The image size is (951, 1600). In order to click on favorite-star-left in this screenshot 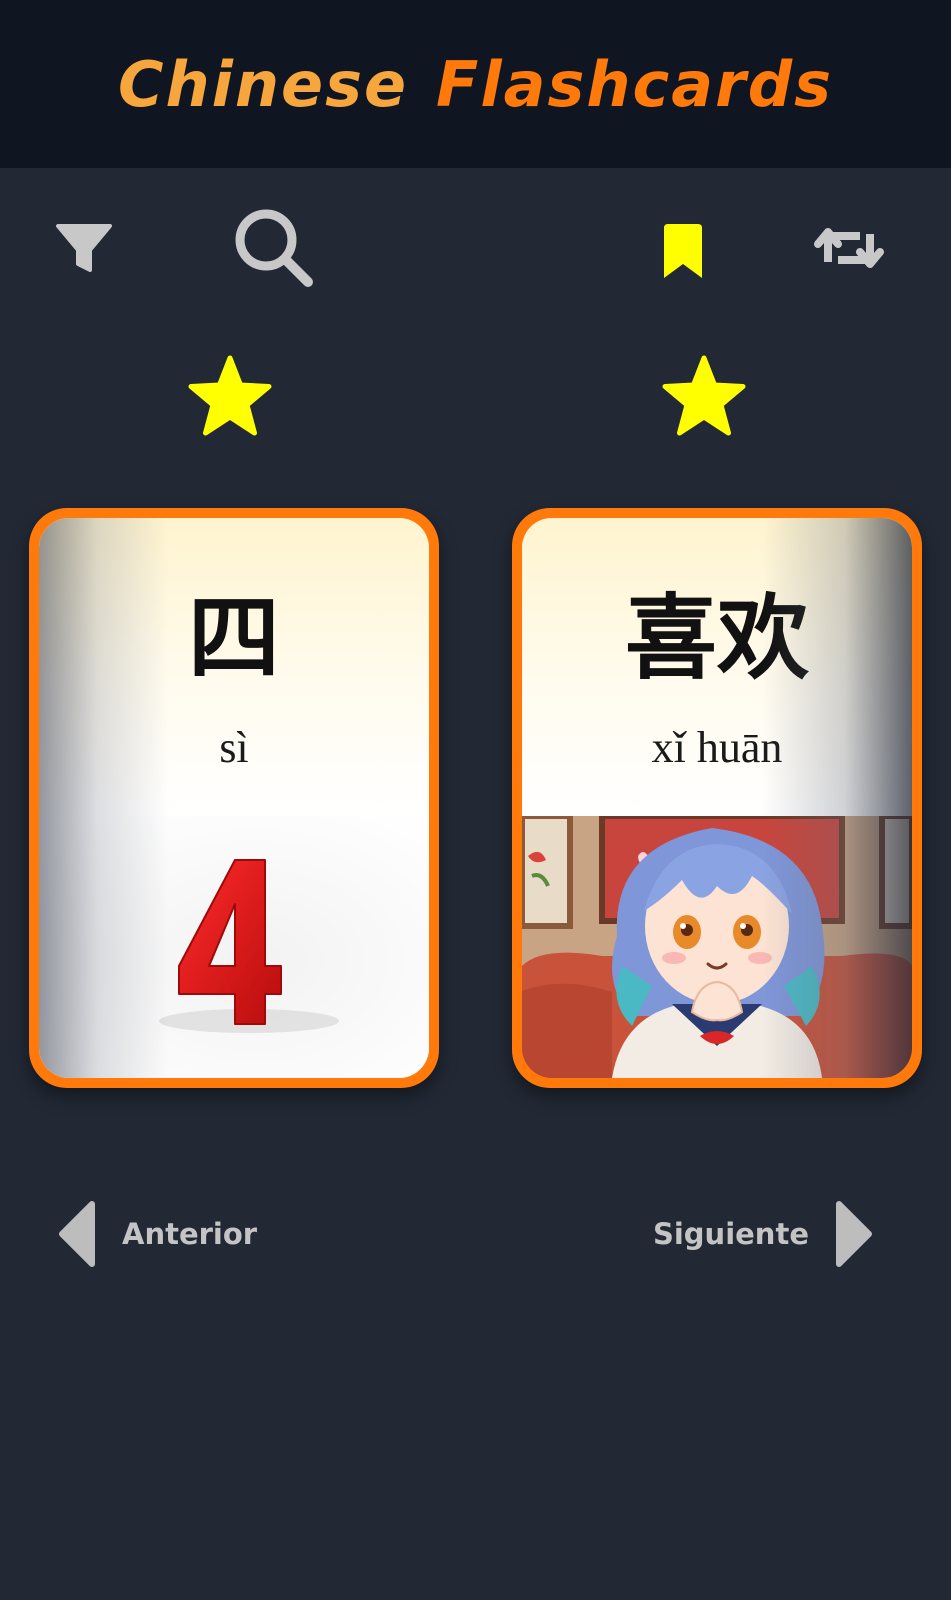, I will do `click(230, 396)`.